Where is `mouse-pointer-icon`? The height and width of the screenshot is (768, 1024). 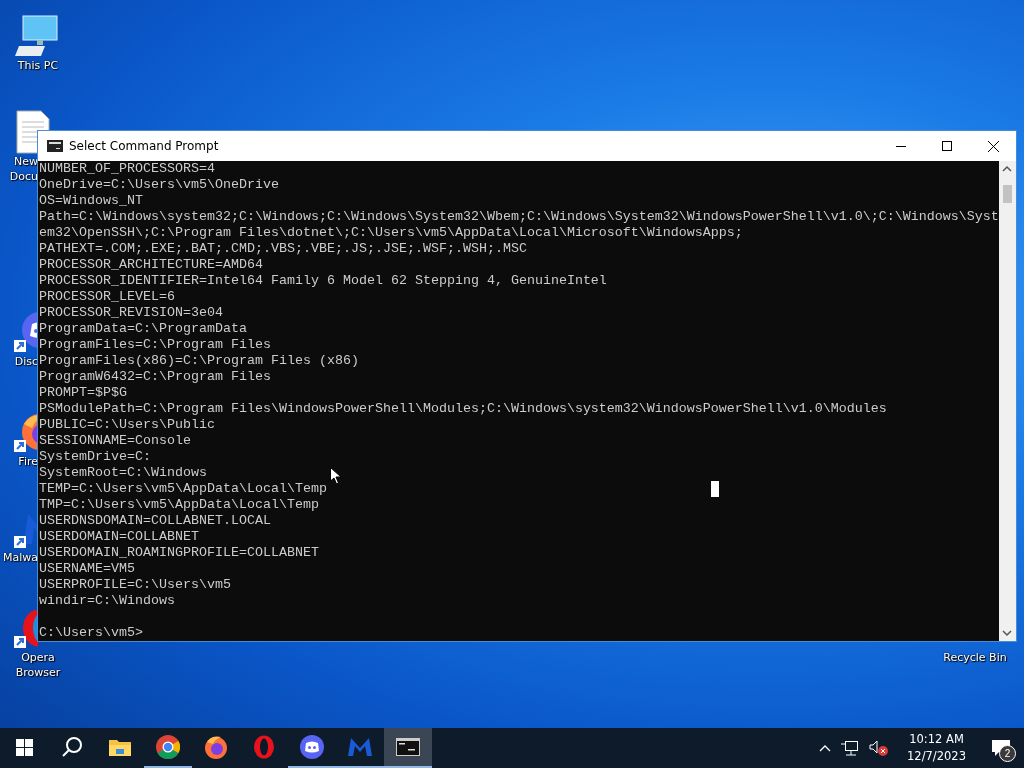 mouse-pointer-icon is located at coordinates (336, 476).